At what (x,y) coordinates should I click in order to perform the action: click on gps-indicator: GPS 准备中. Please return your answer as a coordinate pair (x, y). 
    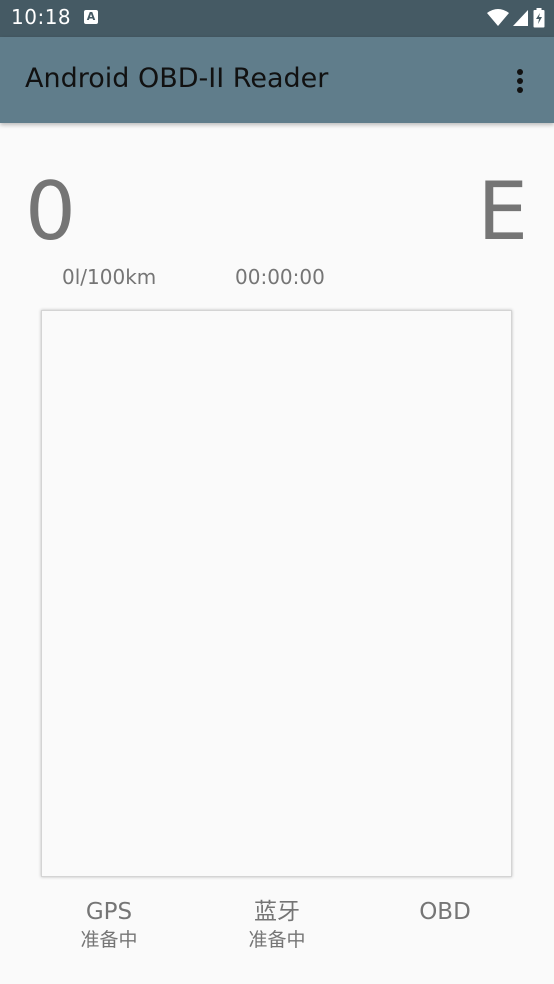
    Looking at the image, I should click on (109, 925).